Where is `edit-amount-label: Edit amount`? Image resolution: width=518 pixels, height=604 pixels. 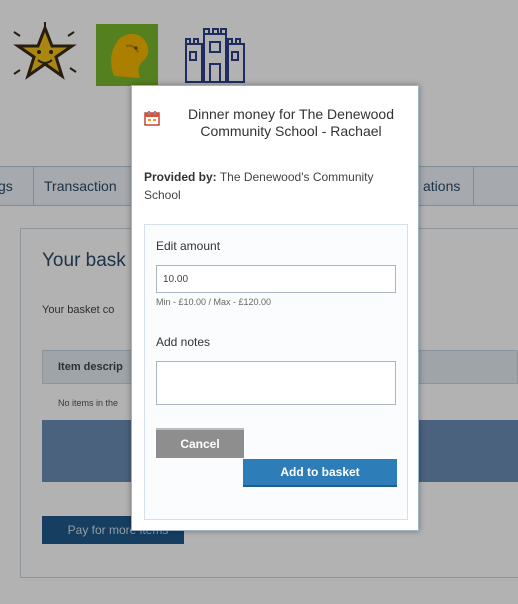
edit-amount-label: Edit amount is located at coordinates (188, 246).